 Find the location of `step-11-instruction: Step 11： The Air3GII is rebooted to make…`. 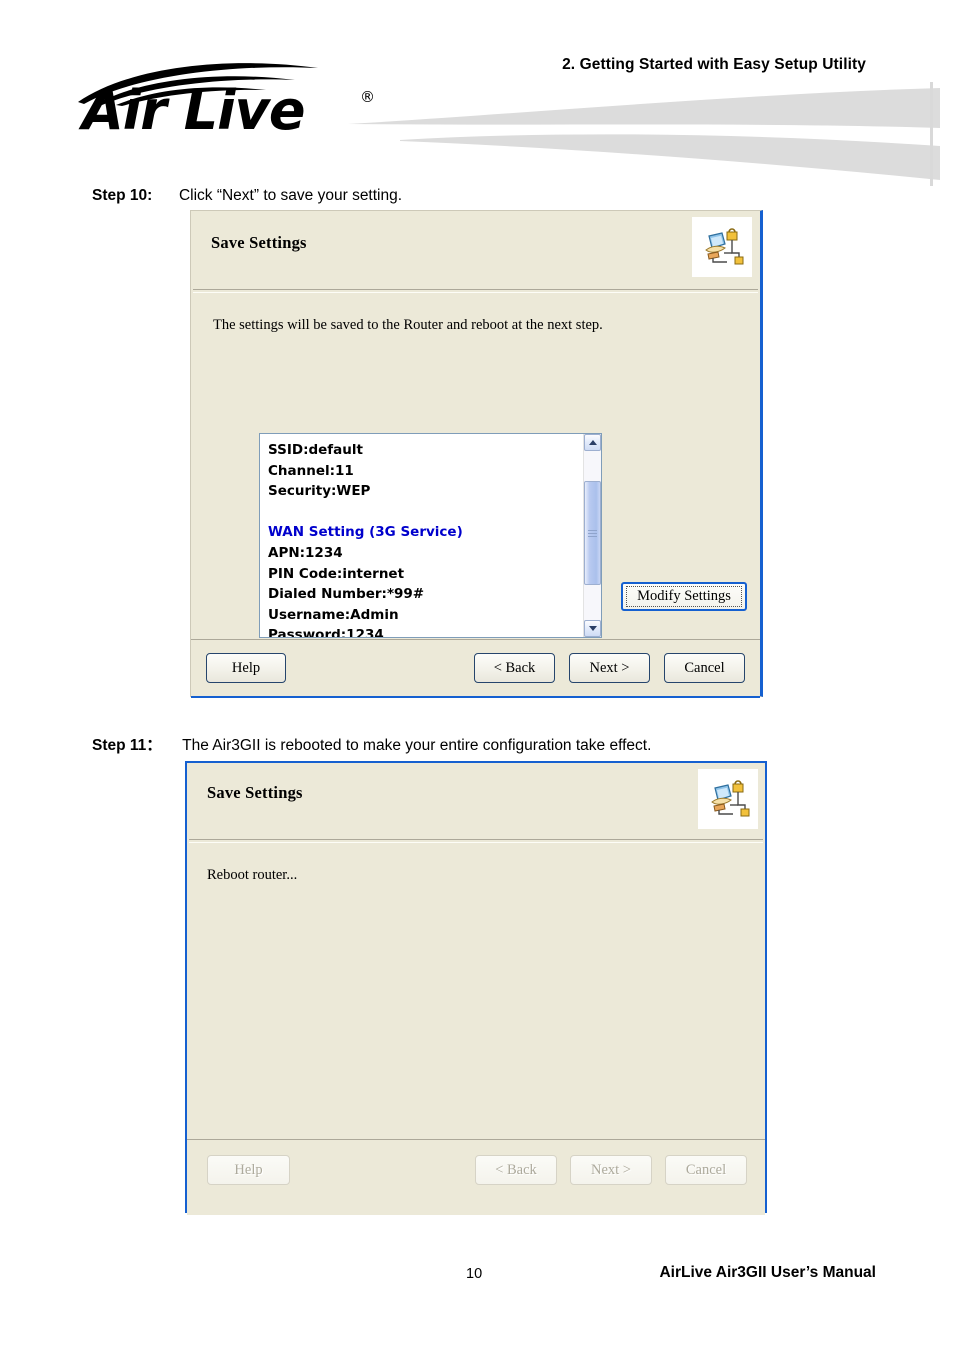

step-11-instruction: Step 11： The Air3GII is rebooted to make… is located at coordinates (371, 744).